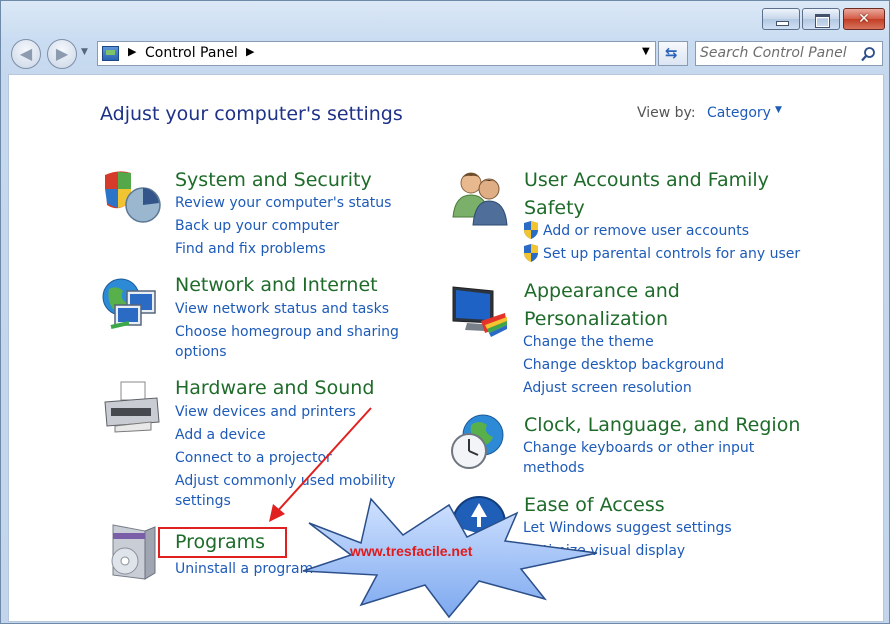 The width and height of the screenshot is (890, 624). Describe the element at coordinates (666, 113) in the screenshot. I see `view-by-label: View by:` at that location.